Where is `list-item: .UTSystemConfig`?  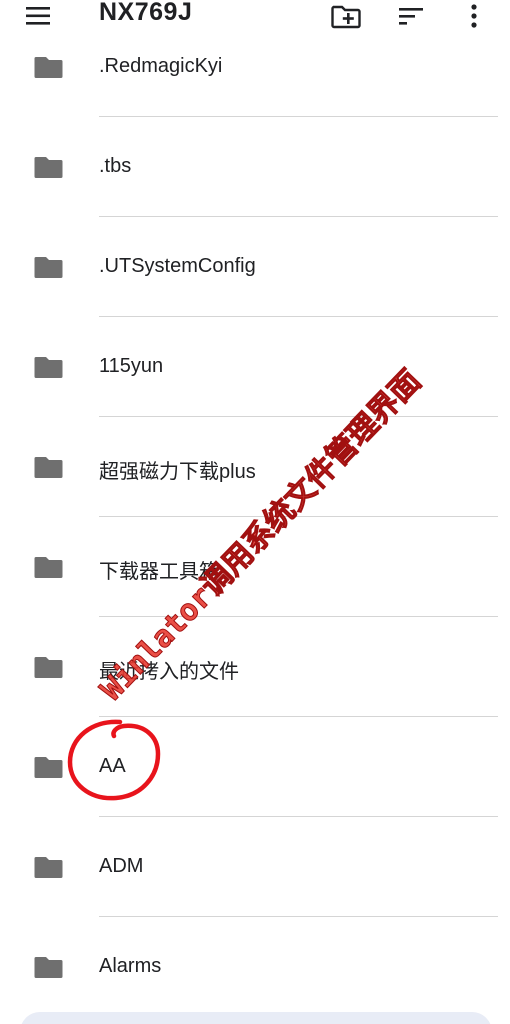 list-item: .UTSystemConfig is located at coordinates (255, 267).